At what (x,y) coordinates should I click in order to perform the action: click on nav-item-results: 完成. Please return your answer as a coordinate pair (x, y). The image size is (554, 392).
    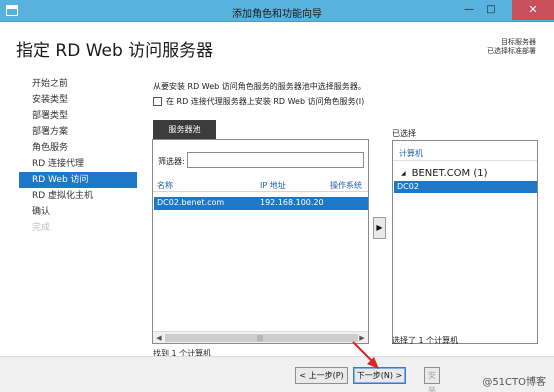
    Looking at the image, I should click on (41, 228).